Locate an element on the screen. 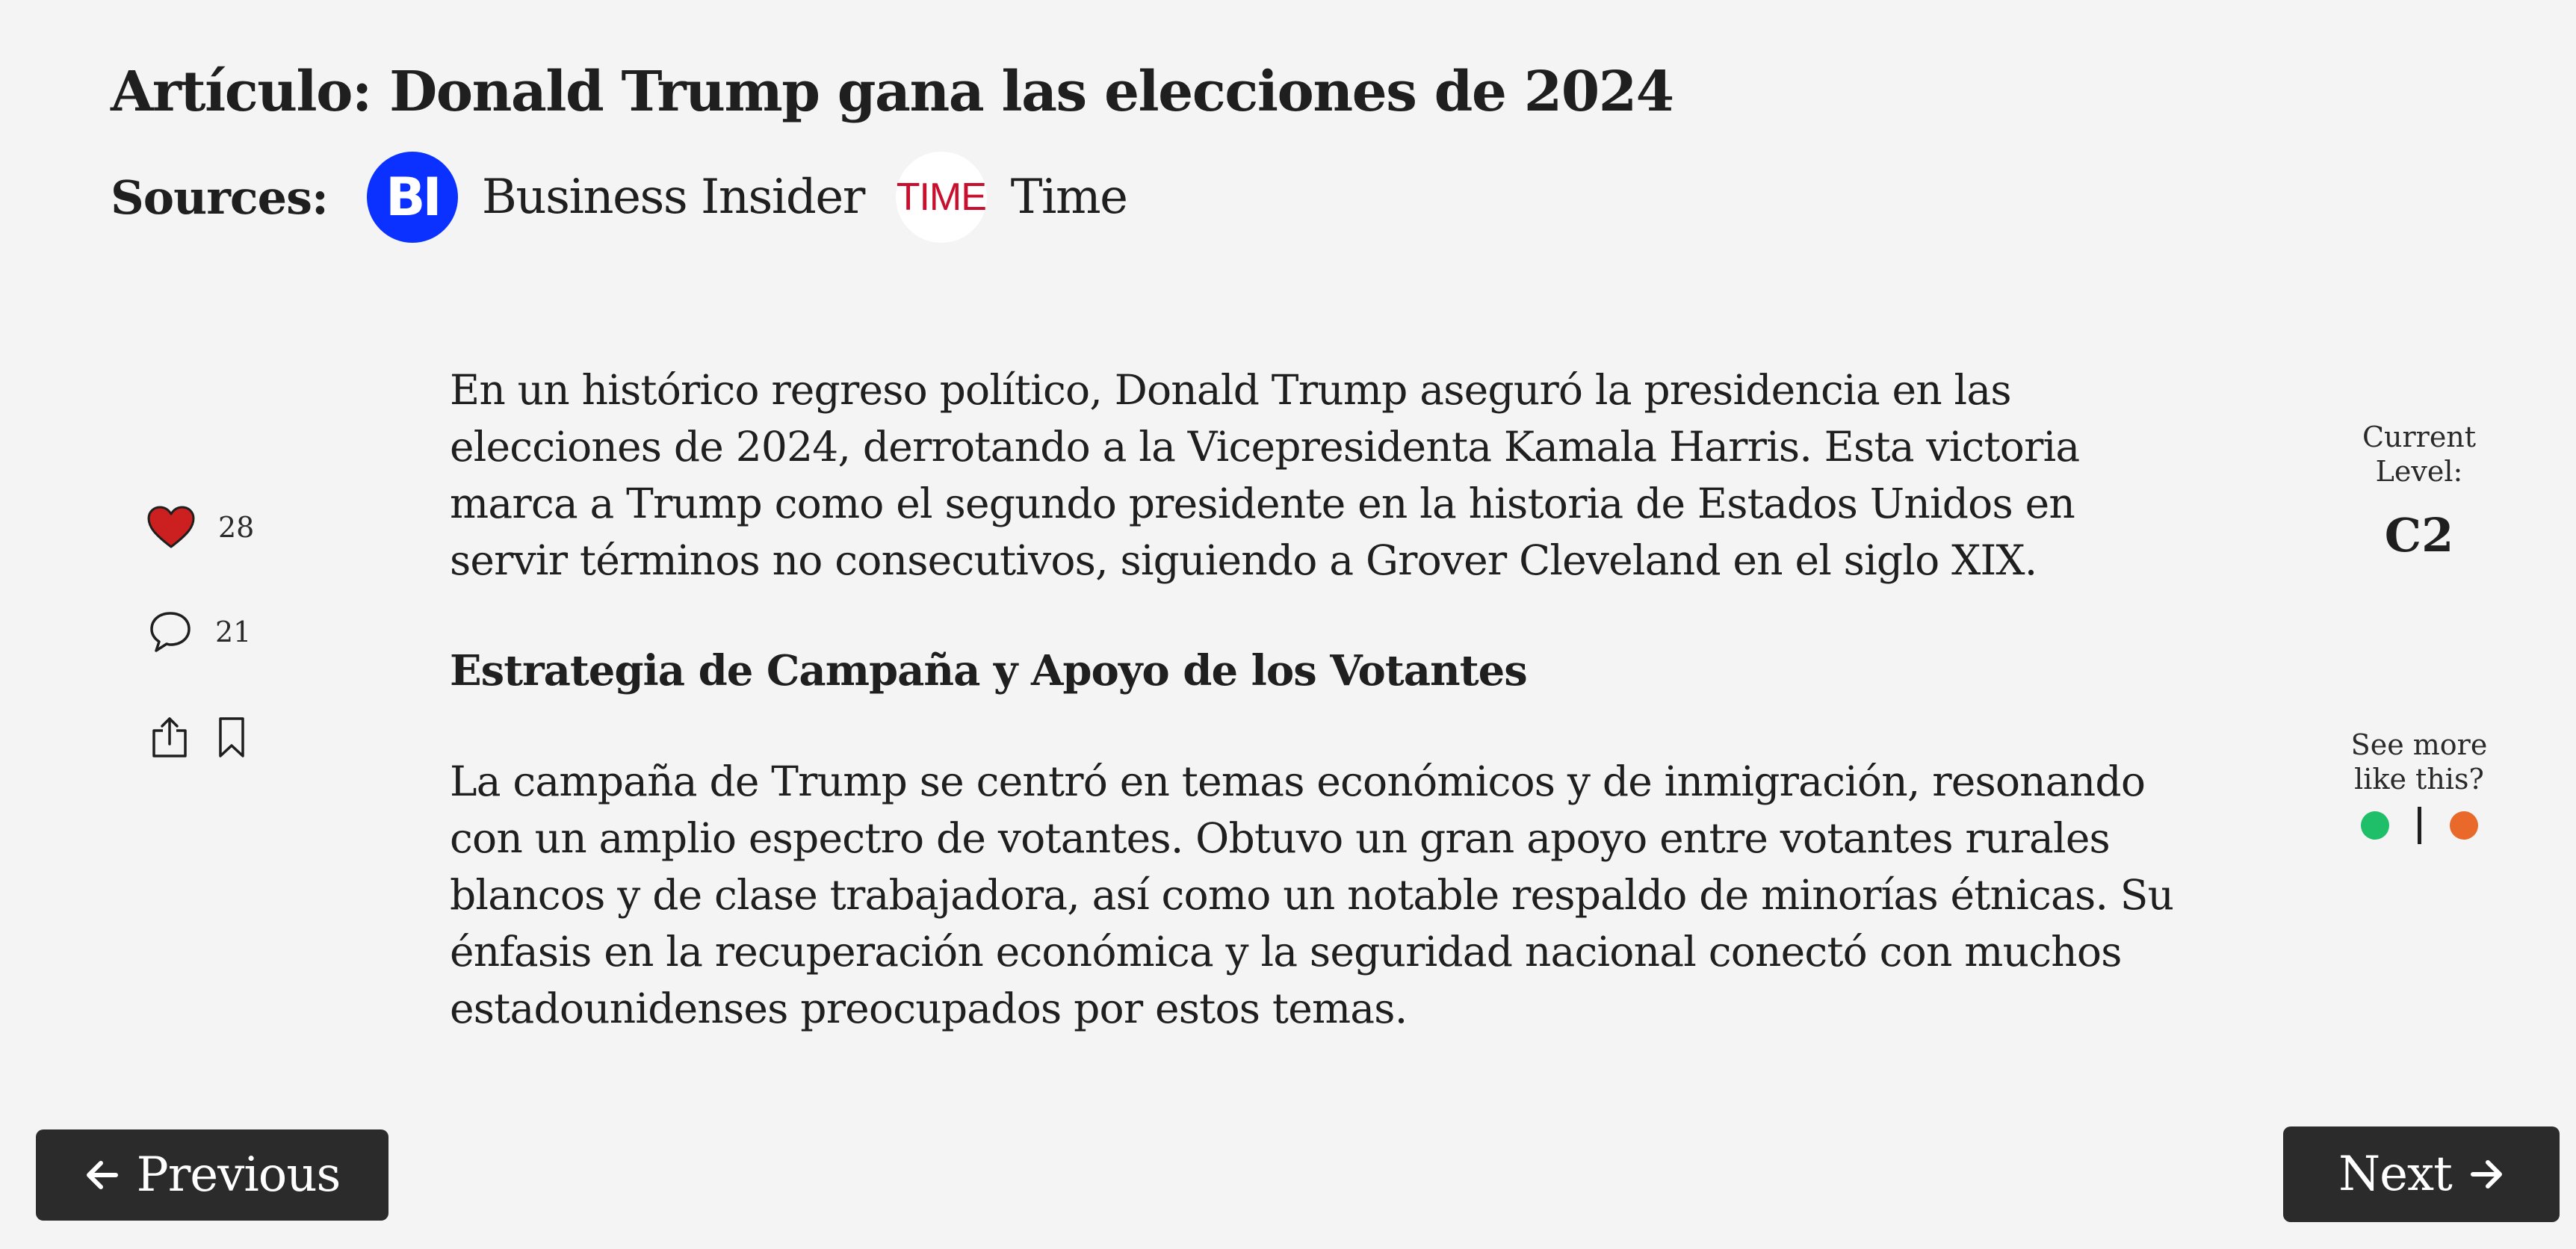 The image size is (2576, 1249). business-insider-logo-text: BI is located at coordinates (414, 197).